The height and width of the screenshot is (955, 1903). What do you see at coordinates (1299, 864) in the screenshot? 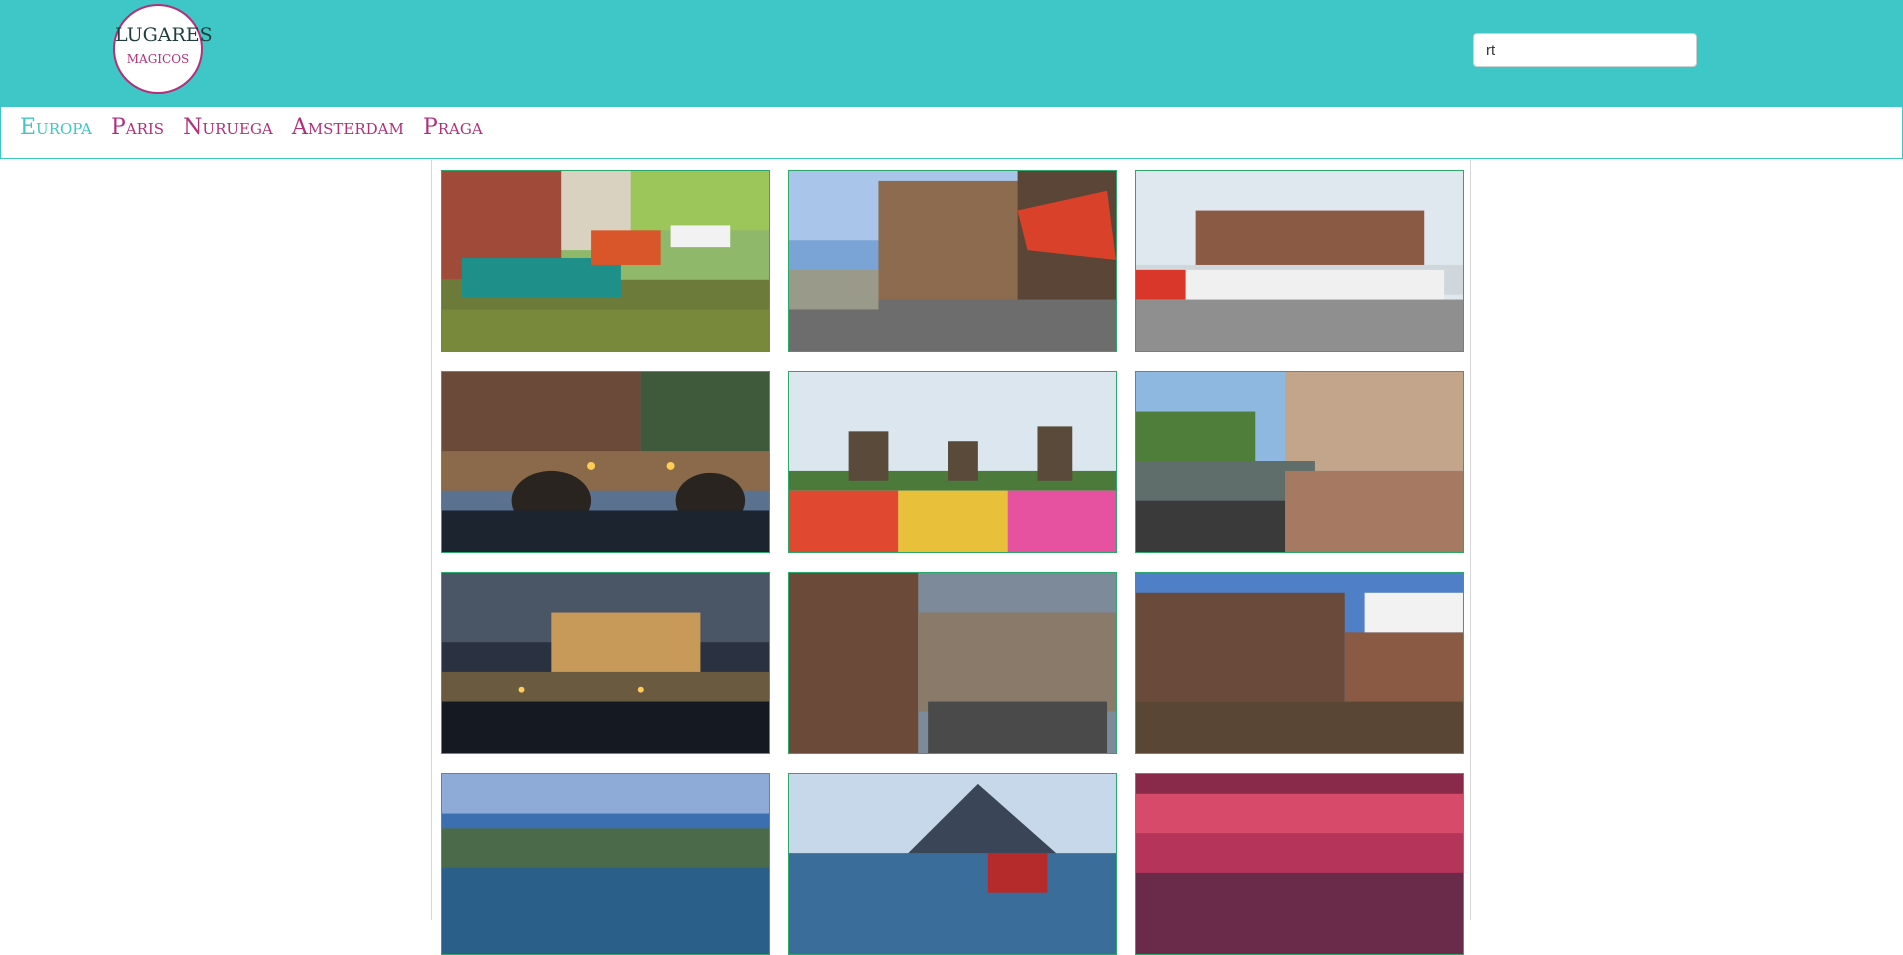
I see `gallery-image-sunset-sky` at bounding box center [1299, 864].